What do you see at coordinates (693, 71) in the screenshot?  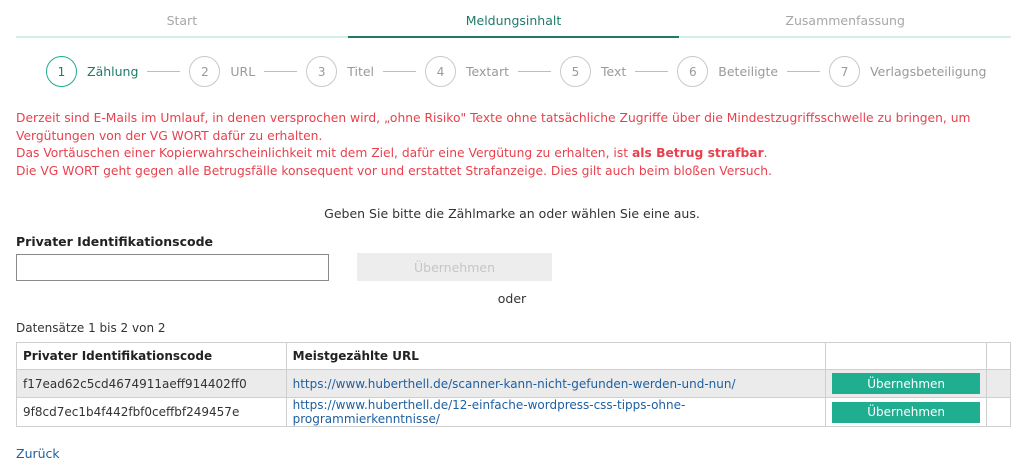 I see `step-number: 6` at bounding box center [693, 71].